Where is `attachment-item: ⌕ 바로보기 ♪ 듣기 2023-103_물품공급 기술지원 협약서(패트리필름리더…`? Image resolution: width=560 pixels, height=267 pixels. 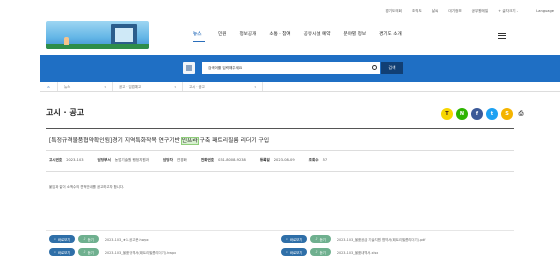 attachment-item: ⌕ 바로보기 ♪ 듣기 2023-103_물품공급 기술지원 협약서(패트리필름리더… is located at coordinates (353, 239).